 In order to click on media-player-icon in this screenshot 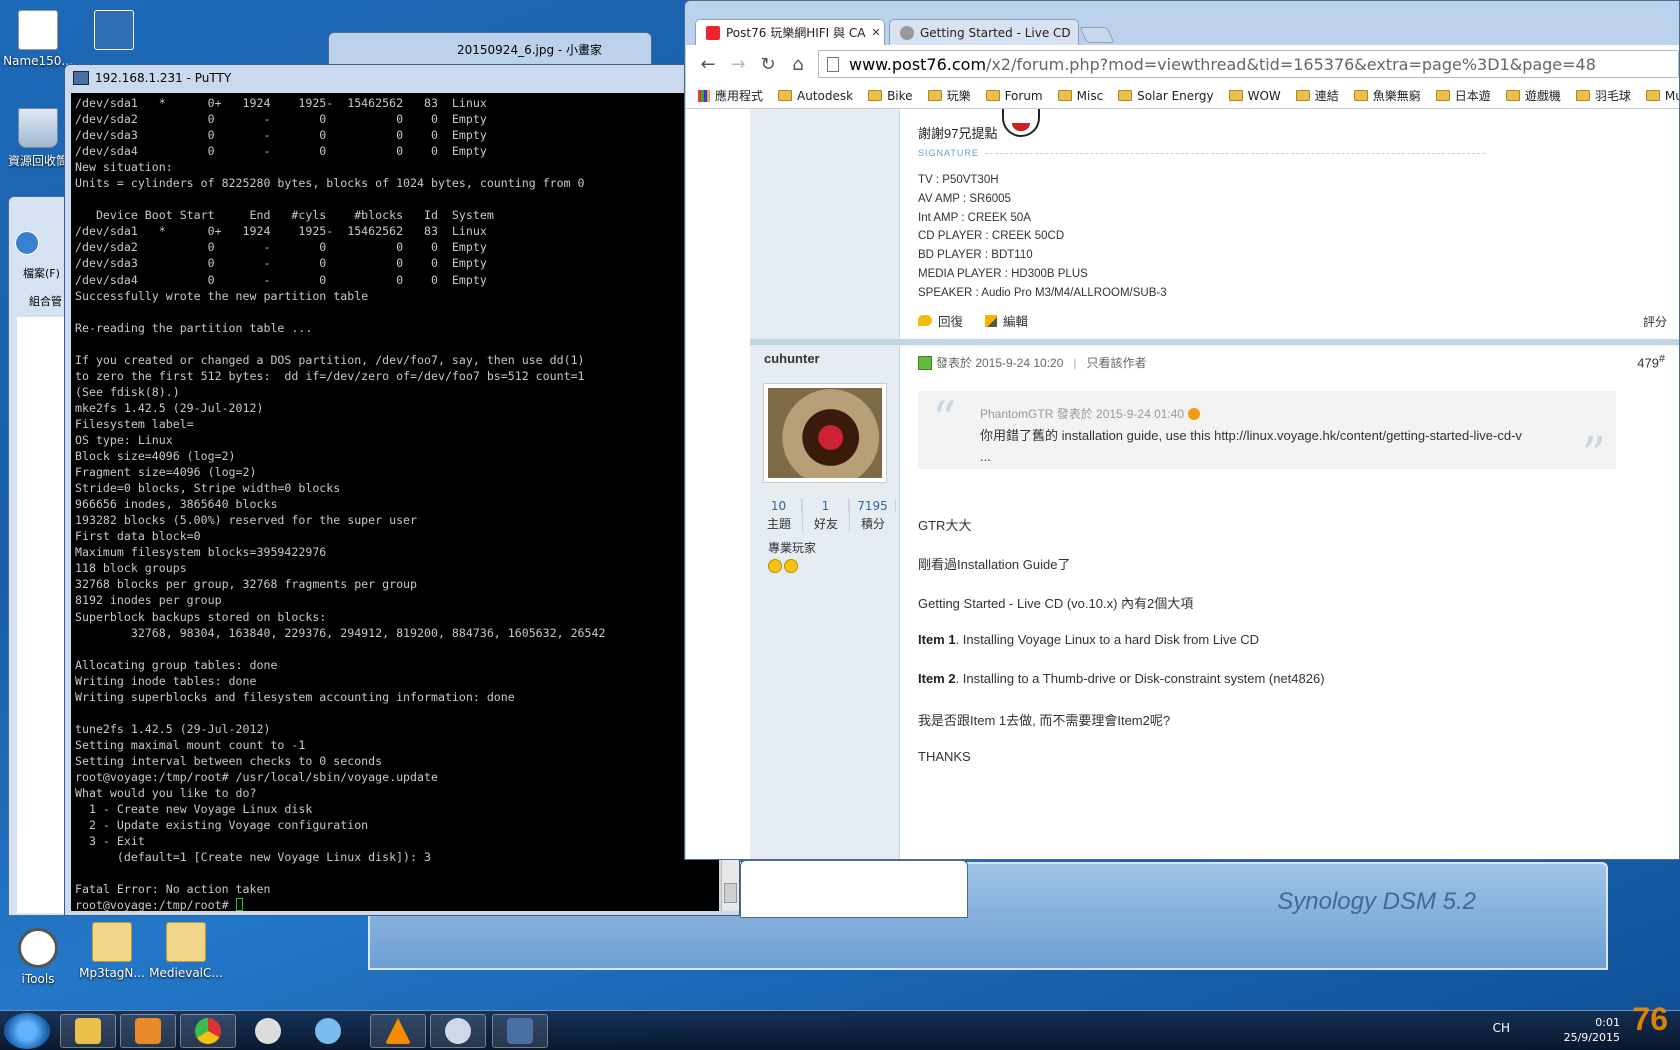, I will do `click(148, 1031)`.